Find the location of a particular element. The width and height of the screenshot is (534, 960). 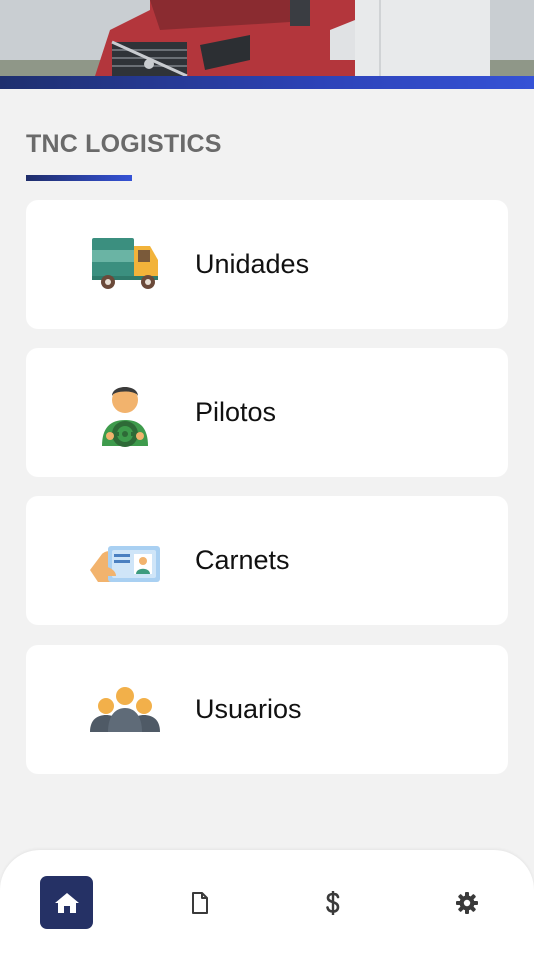

nav-settings-button is located at coordinates (466, 902).